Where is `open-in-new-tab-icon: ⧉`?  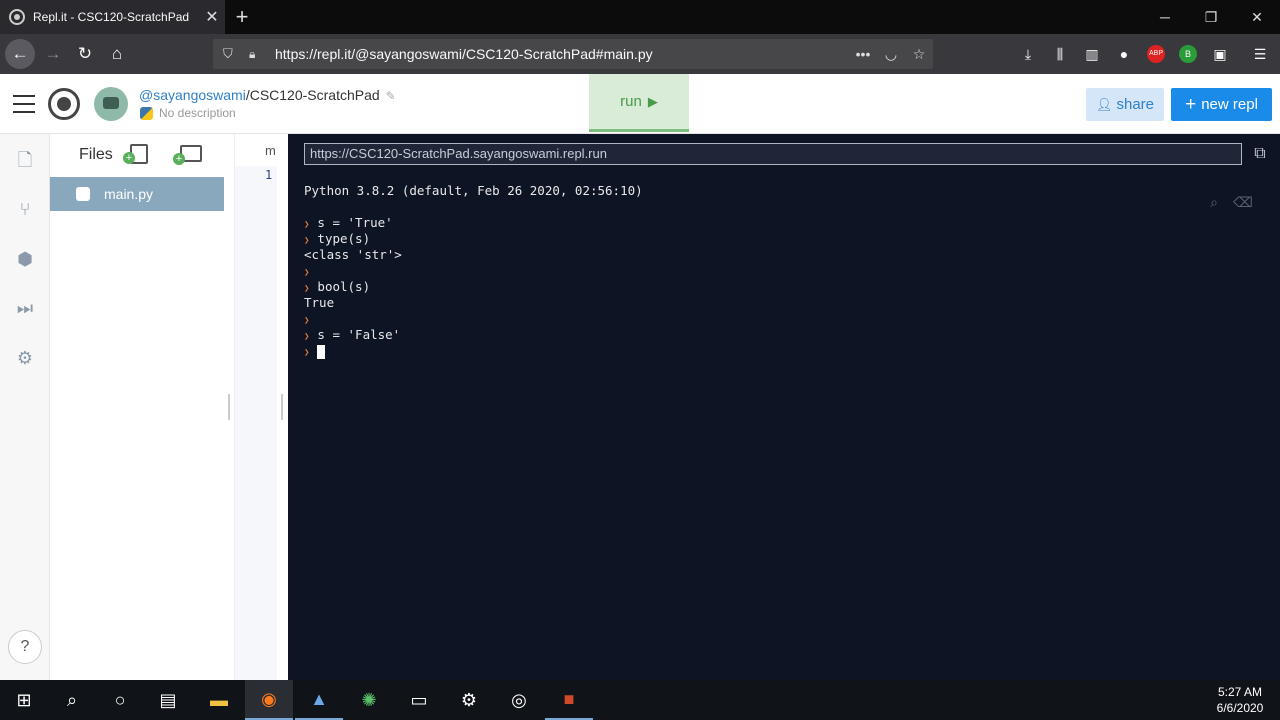
open-in-new-tab-icon: ⧉ is located at coordinates (1260, 154).